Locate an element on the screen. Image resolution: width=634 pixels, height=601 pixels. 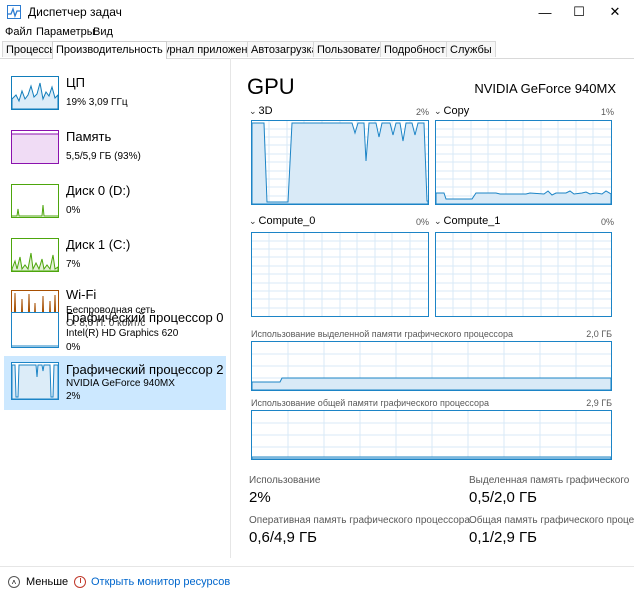
engine-3d-graph is located at coordinates (340, 162).